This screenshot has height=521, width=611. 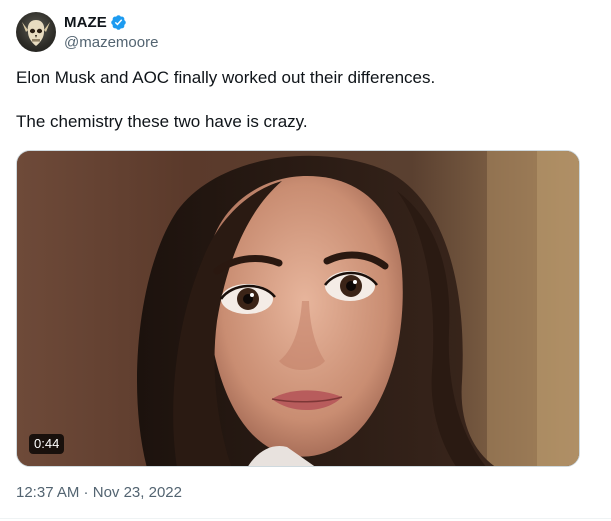 What do you see at coordinates (162, 121) in the screenshot?
I see `tweet-text-line-2: The chemistry these two have is crazy.` at bounding box center [162, 121].